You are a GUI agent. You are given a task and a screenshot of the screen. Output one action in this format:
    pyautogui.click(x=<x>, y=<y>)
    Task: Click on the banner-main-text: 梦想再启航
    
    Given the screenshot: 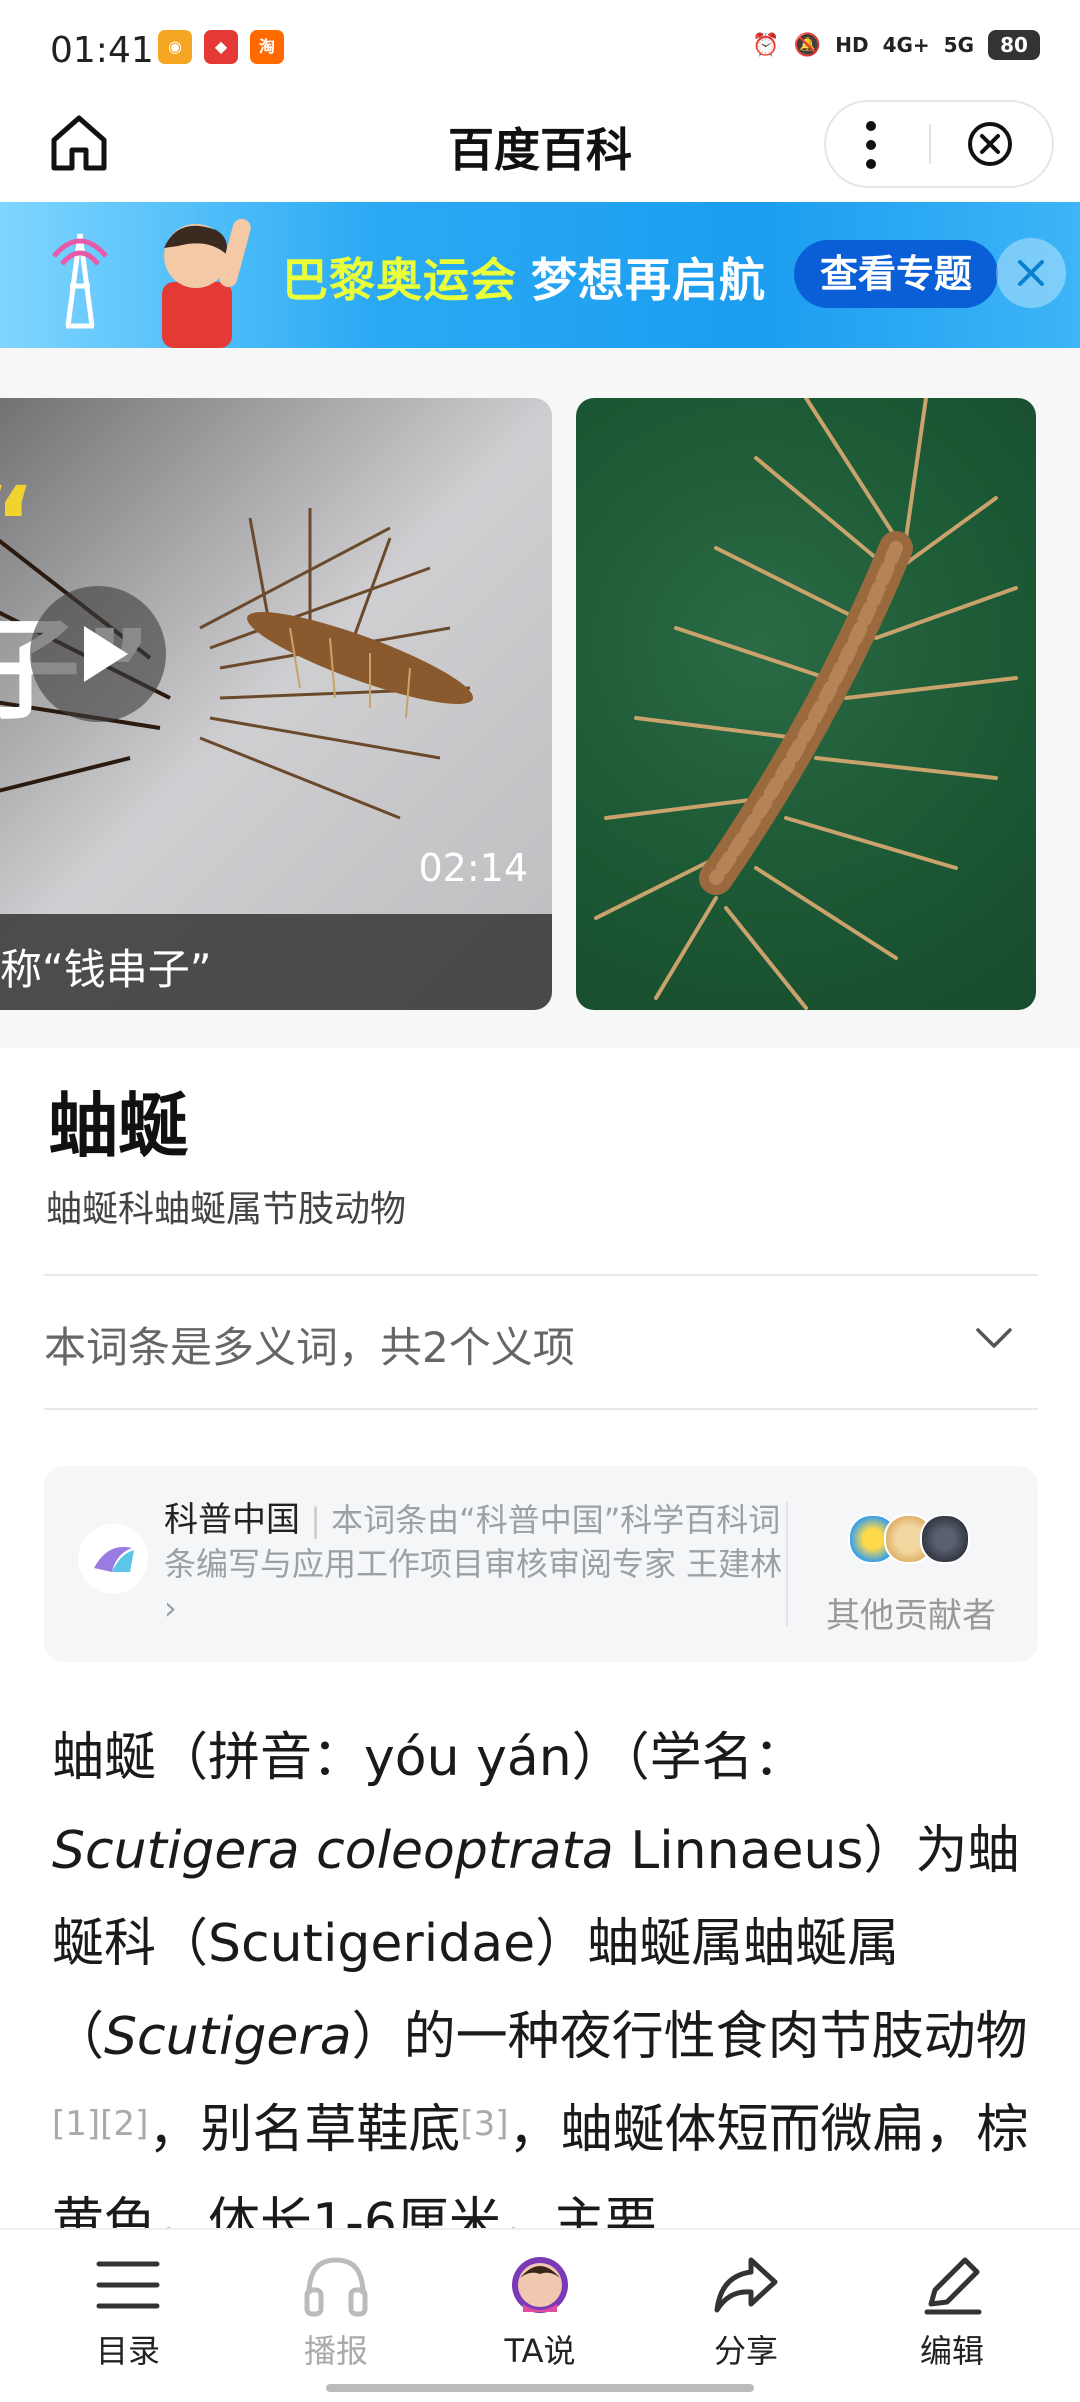 What is the action you would take?
    pyautogui.click(x=648, y=280)
    